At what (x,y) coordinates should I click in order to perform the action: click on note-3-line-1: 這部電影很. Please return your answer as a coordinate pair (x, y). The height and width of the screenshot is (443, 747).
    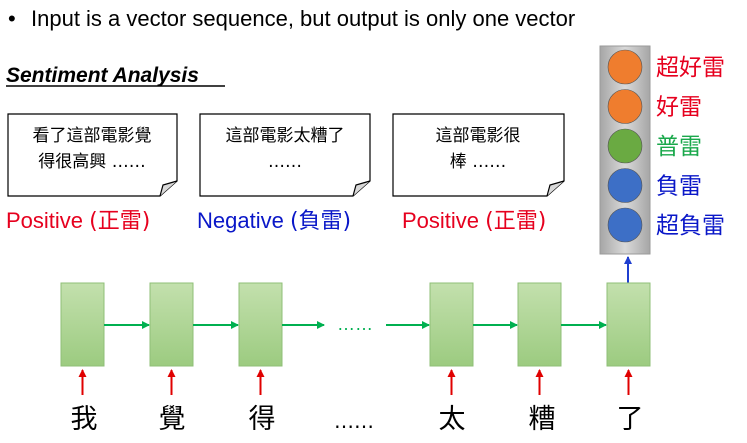
    Looking at the image, I should click on (478, 136).